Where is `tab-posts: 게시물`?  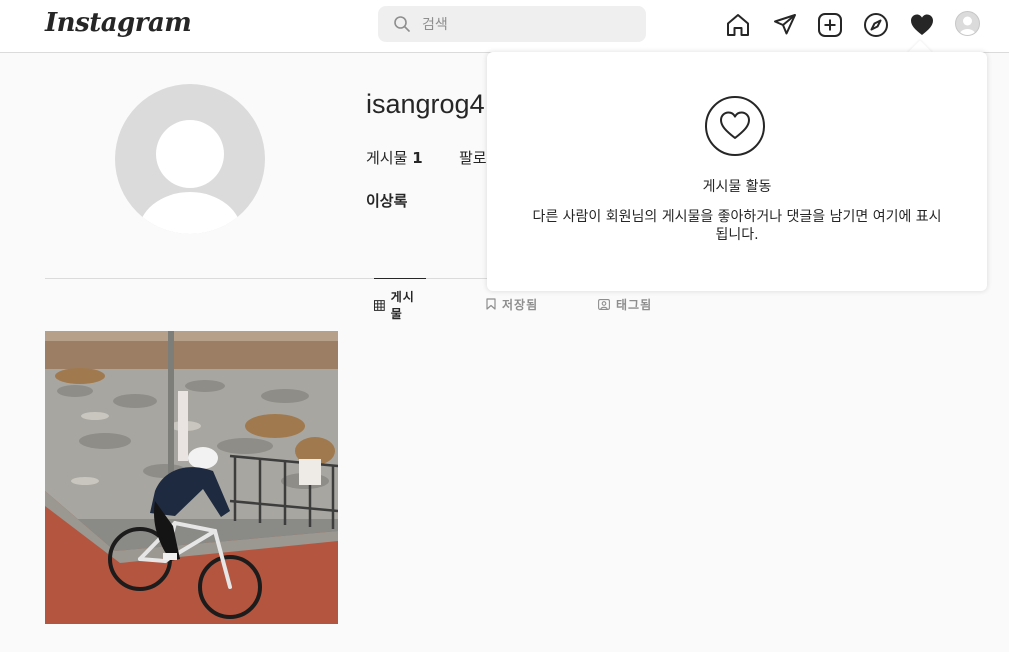 tab-posts: 게시물 is located at coordinates (400, 304).